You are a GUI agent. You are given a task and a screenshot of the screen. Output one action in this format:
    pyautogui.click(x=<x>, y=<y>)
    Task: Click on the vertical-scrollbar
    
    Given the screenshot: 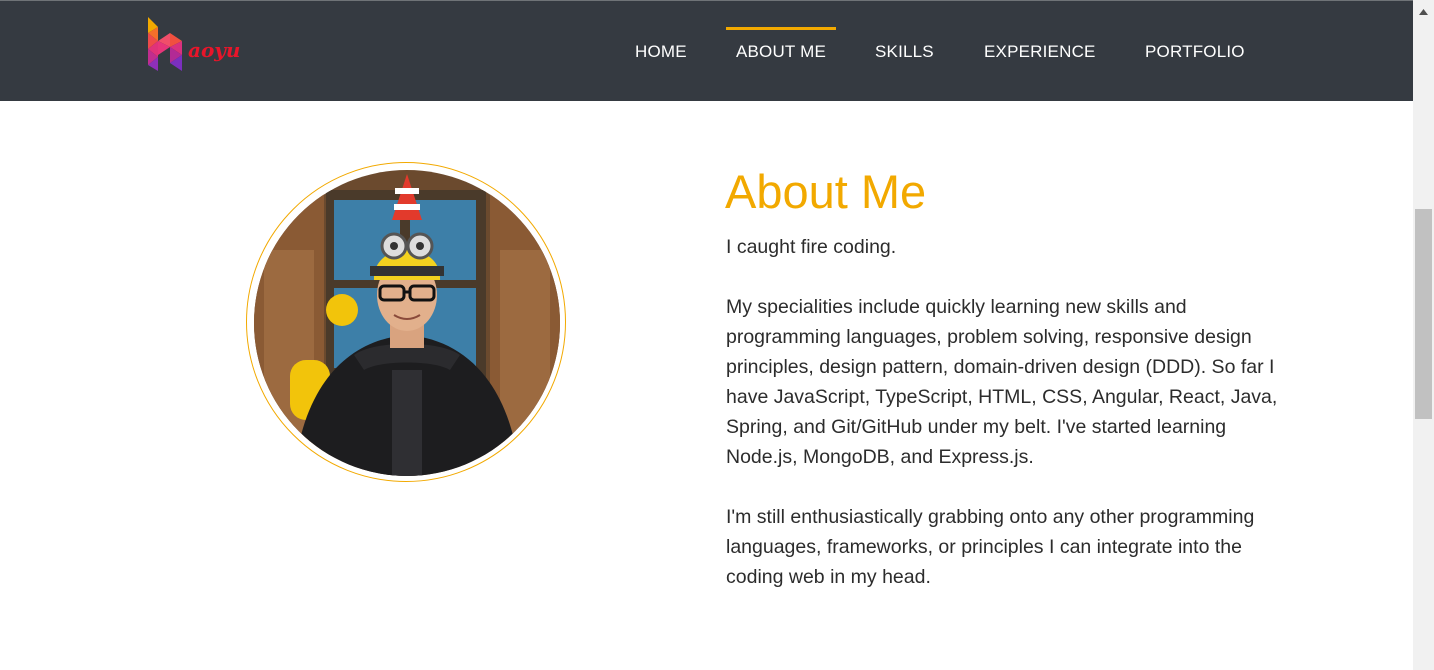 What is the action you would take?
    pyautogui.click(x=1423, y=335)
    